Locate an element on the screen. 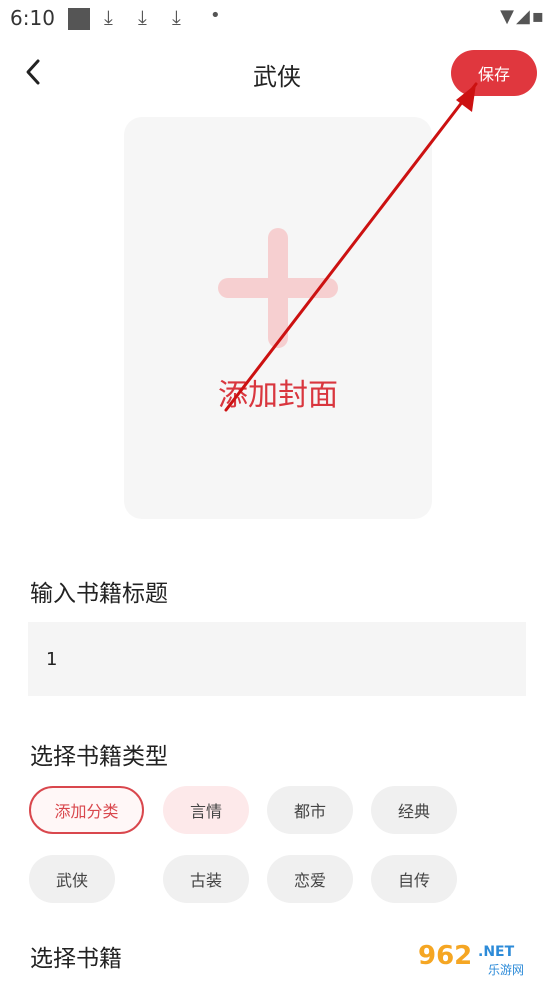 This screenshot has height=984, width=554. category-tag: 经典 is located at coordinates (414, 810).